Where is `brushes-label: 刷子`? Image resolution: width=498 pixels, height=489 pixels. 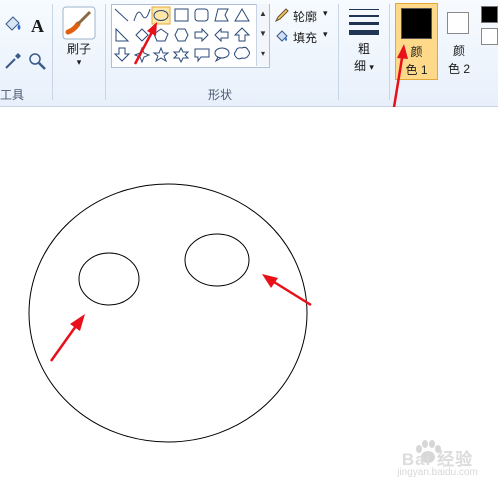
brushes-label: 刷子 is located at coordinates (78, 49).